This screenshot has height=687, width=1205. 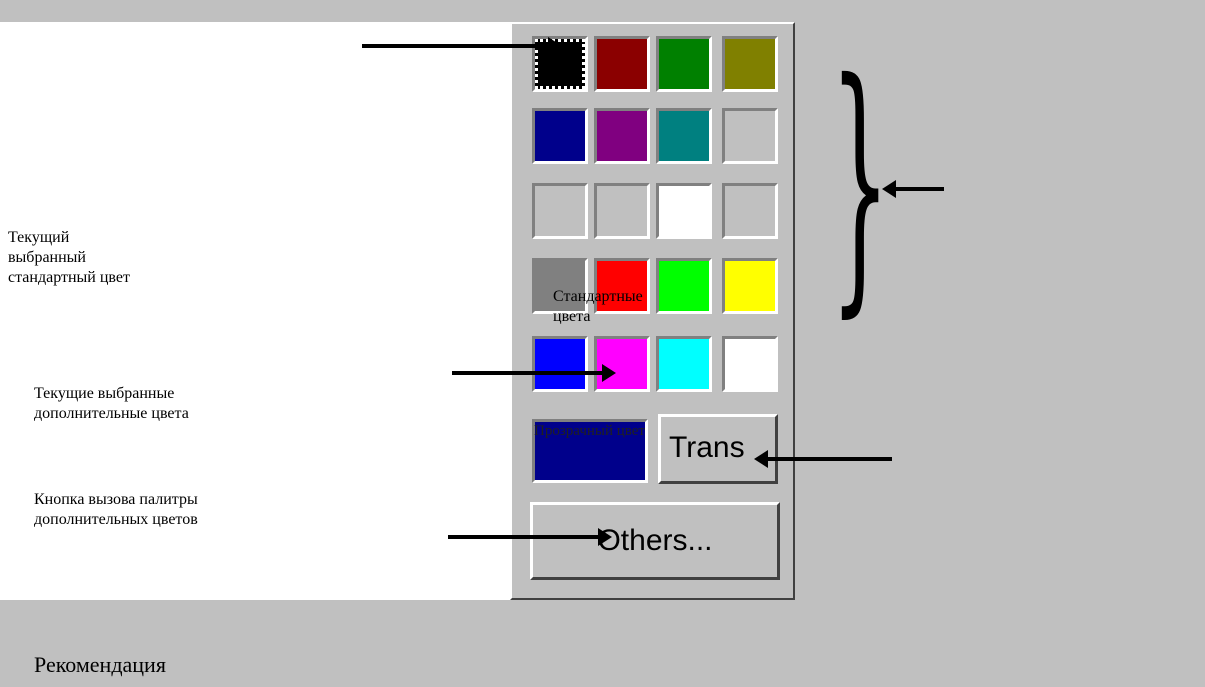 What do you see at coordinates (111, 413) in the screenshot?
I see `current-extra-line-2: дополнительные цвета` at bounding box center [111, 413].